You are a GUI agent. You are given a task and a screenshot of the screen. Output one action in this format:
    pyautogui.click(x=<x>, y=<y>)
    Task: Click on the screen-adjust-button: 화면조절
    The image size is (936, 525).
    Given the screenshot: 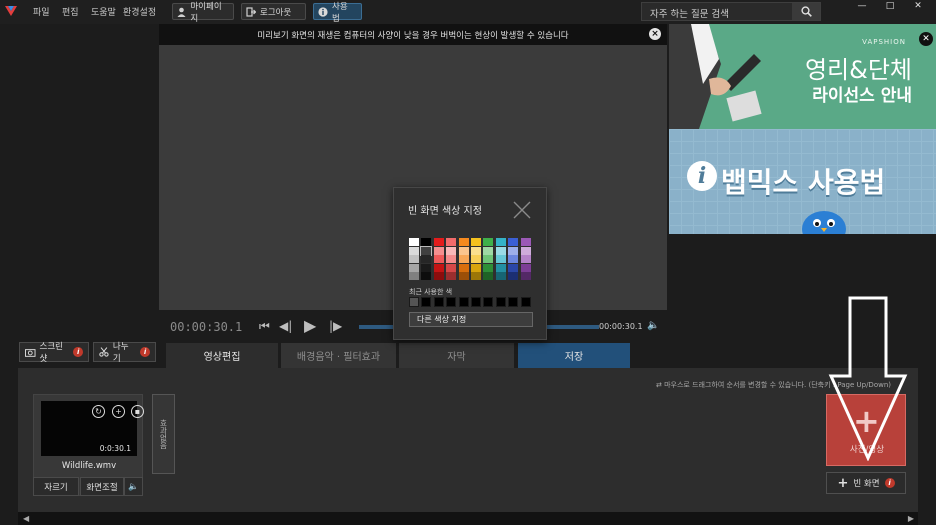 What is the action you would take?
    pyautogui.click(x=102, y=486)
    